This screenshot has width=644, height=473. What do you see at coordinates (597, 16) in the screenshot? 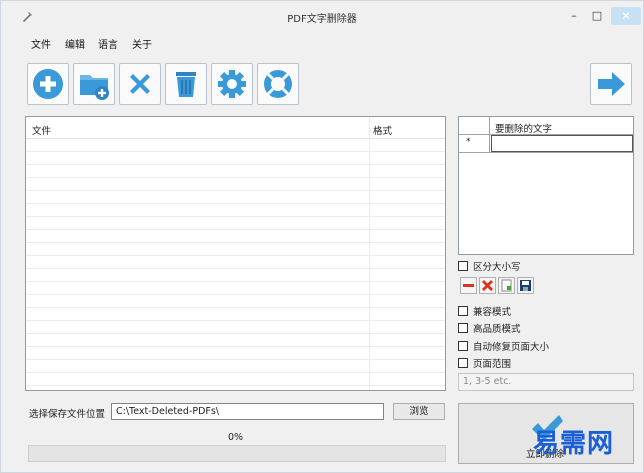
I see `maximize-button: □` at bounding box center [597, 16].